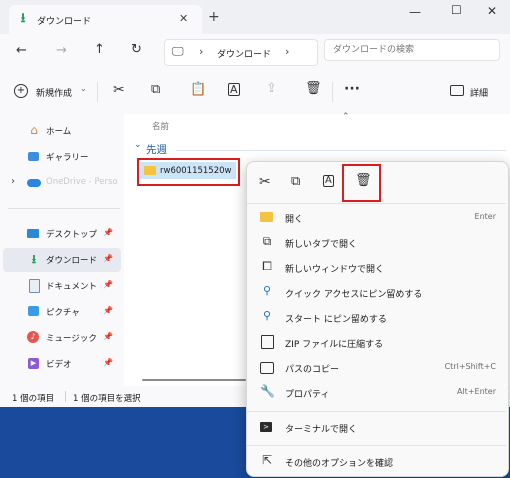 This screenshot has height=478, width=510. Describe the element at coordinates (82, 182) in the screenshot. I see `sidebar-item-label: OneDrive - Perso` at that location.